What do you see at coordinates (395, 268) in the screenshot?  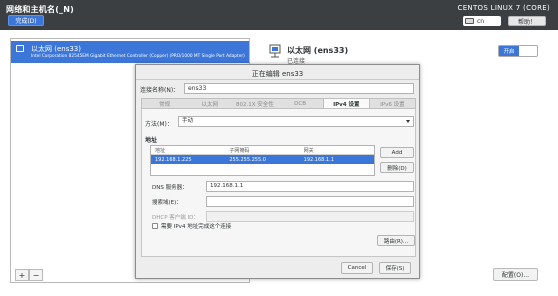 I see `save-button: 保存(S)` at bounding box center [395, 268].